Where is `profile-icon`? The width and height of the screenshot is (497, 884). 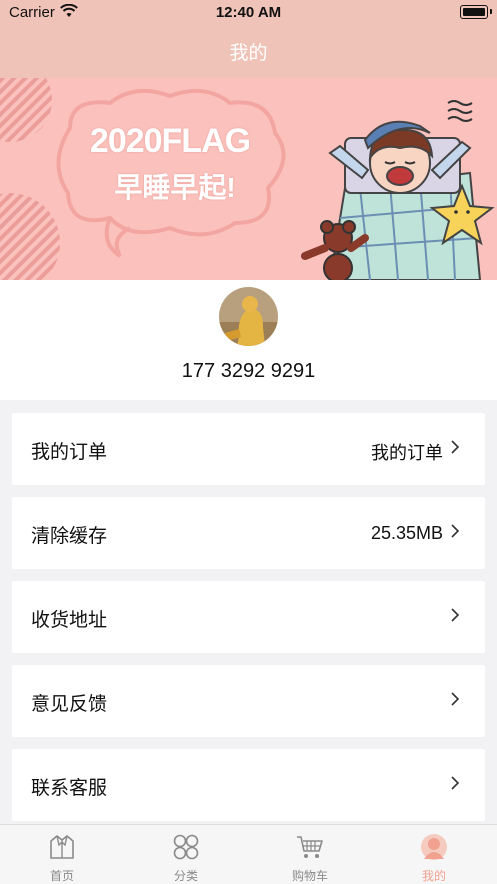 profile-icon is located at coordinates (434, 847).